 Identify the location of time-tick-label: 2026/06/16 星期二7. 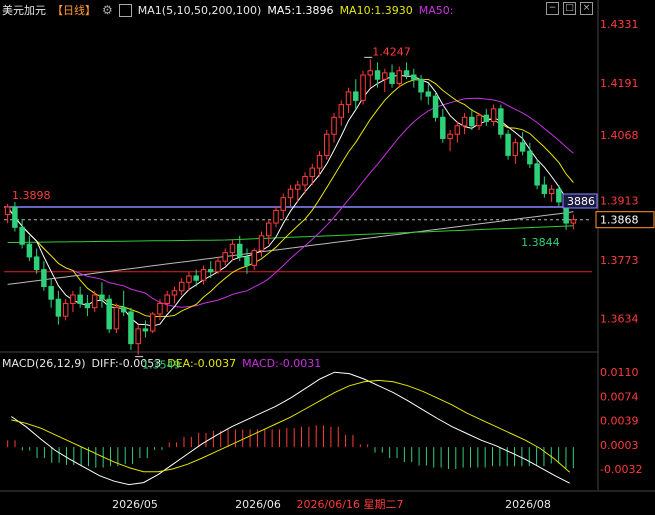
(350, 504).